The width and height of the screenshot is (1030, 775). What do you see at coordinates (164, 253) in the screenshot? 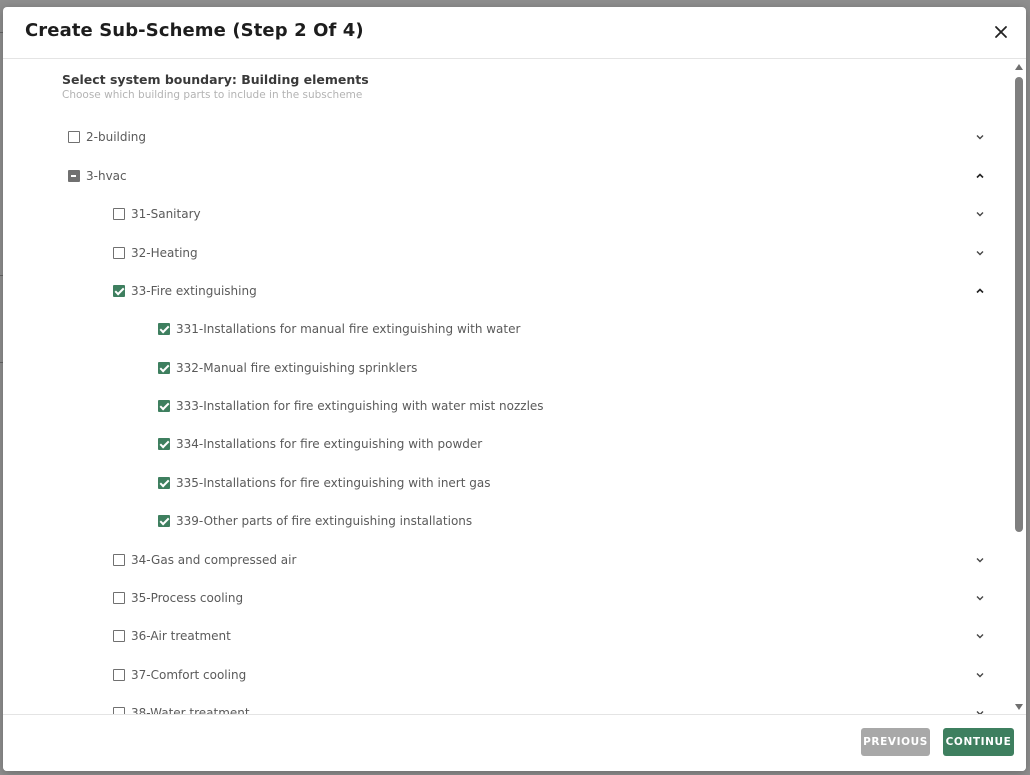
I see `tree-item-label: 32-Heating` at bounding box center [164, 253].